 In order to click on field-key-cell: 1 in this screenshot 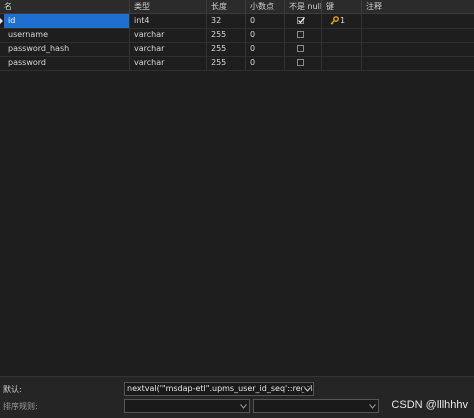, I will do `click(342, 21)`.